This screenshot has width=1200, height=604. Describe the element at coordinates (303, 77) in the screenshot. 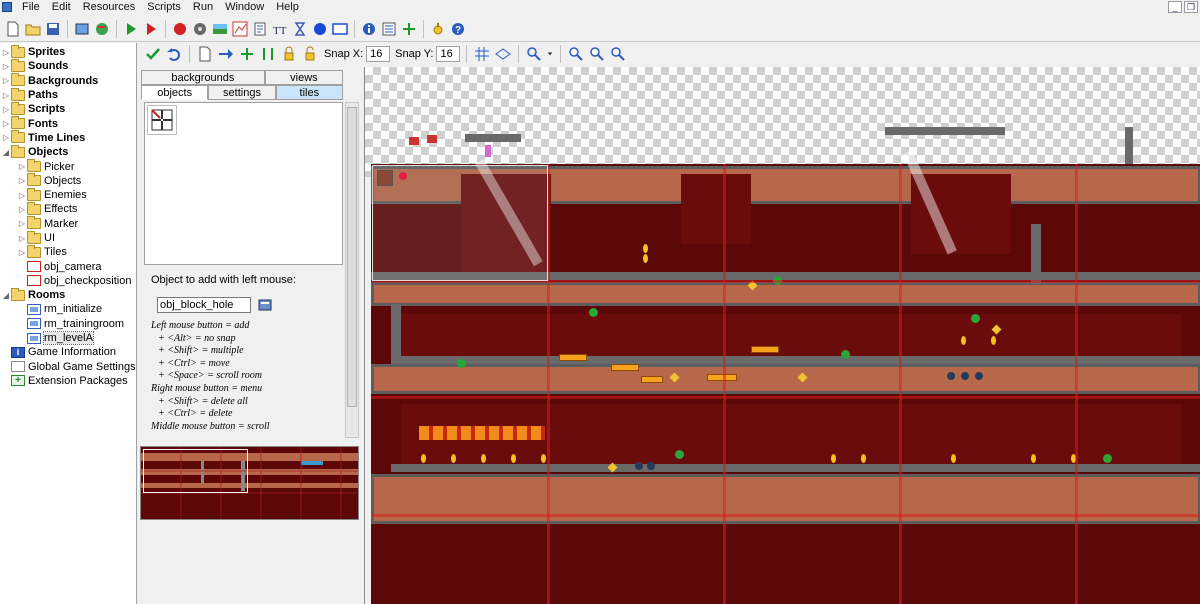

I see `tab-views: views` at that location.